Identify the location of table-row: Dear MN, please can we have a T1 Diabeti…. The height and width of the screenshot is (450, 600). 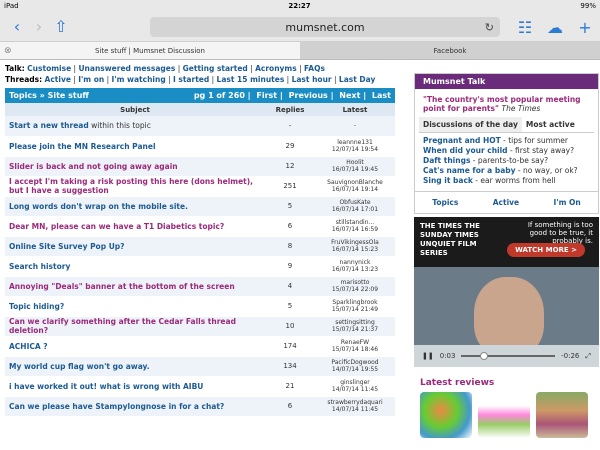
(200, 226).